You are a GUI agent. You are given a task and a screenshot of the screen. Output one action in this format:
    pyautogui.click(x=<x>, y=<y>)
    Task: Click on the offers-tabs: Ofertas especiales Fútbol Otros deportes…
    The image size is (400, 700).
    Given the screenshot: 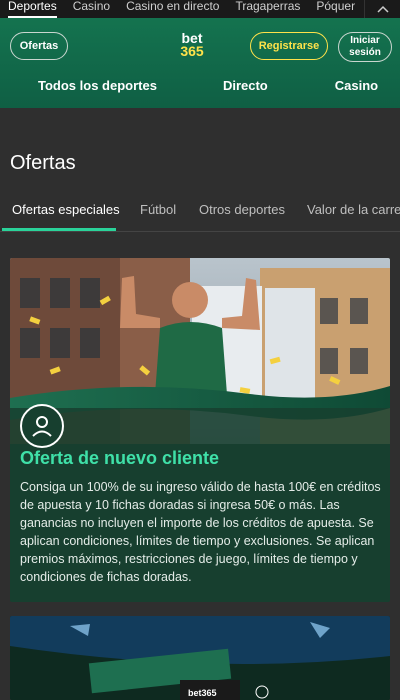 What is the action you would take?
    pyautogui.click(x=200, y=214)
    